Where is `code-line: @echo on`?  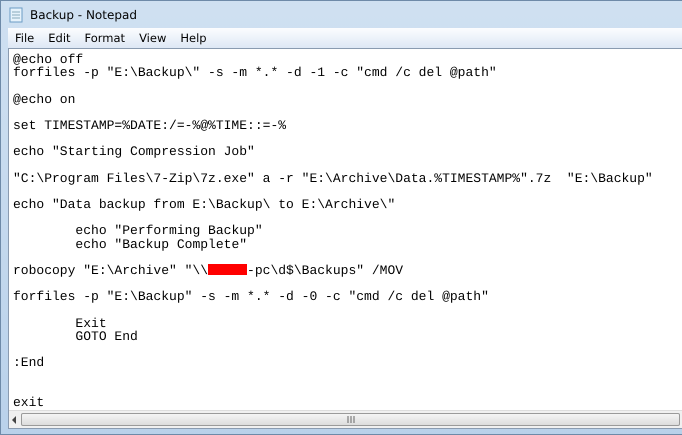 code-line: @echo on is located at coordinates (44, 99).